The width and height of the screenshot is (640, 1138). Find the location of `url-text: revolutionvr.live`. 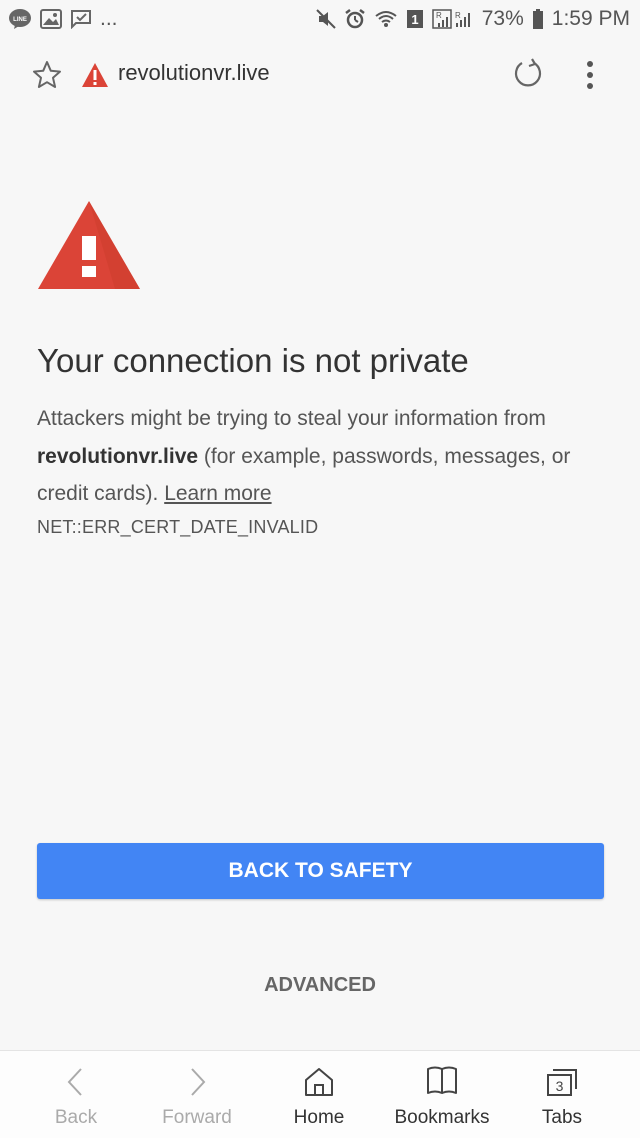

url-text: revolutionvr.live is located at coordinates (194, 73).